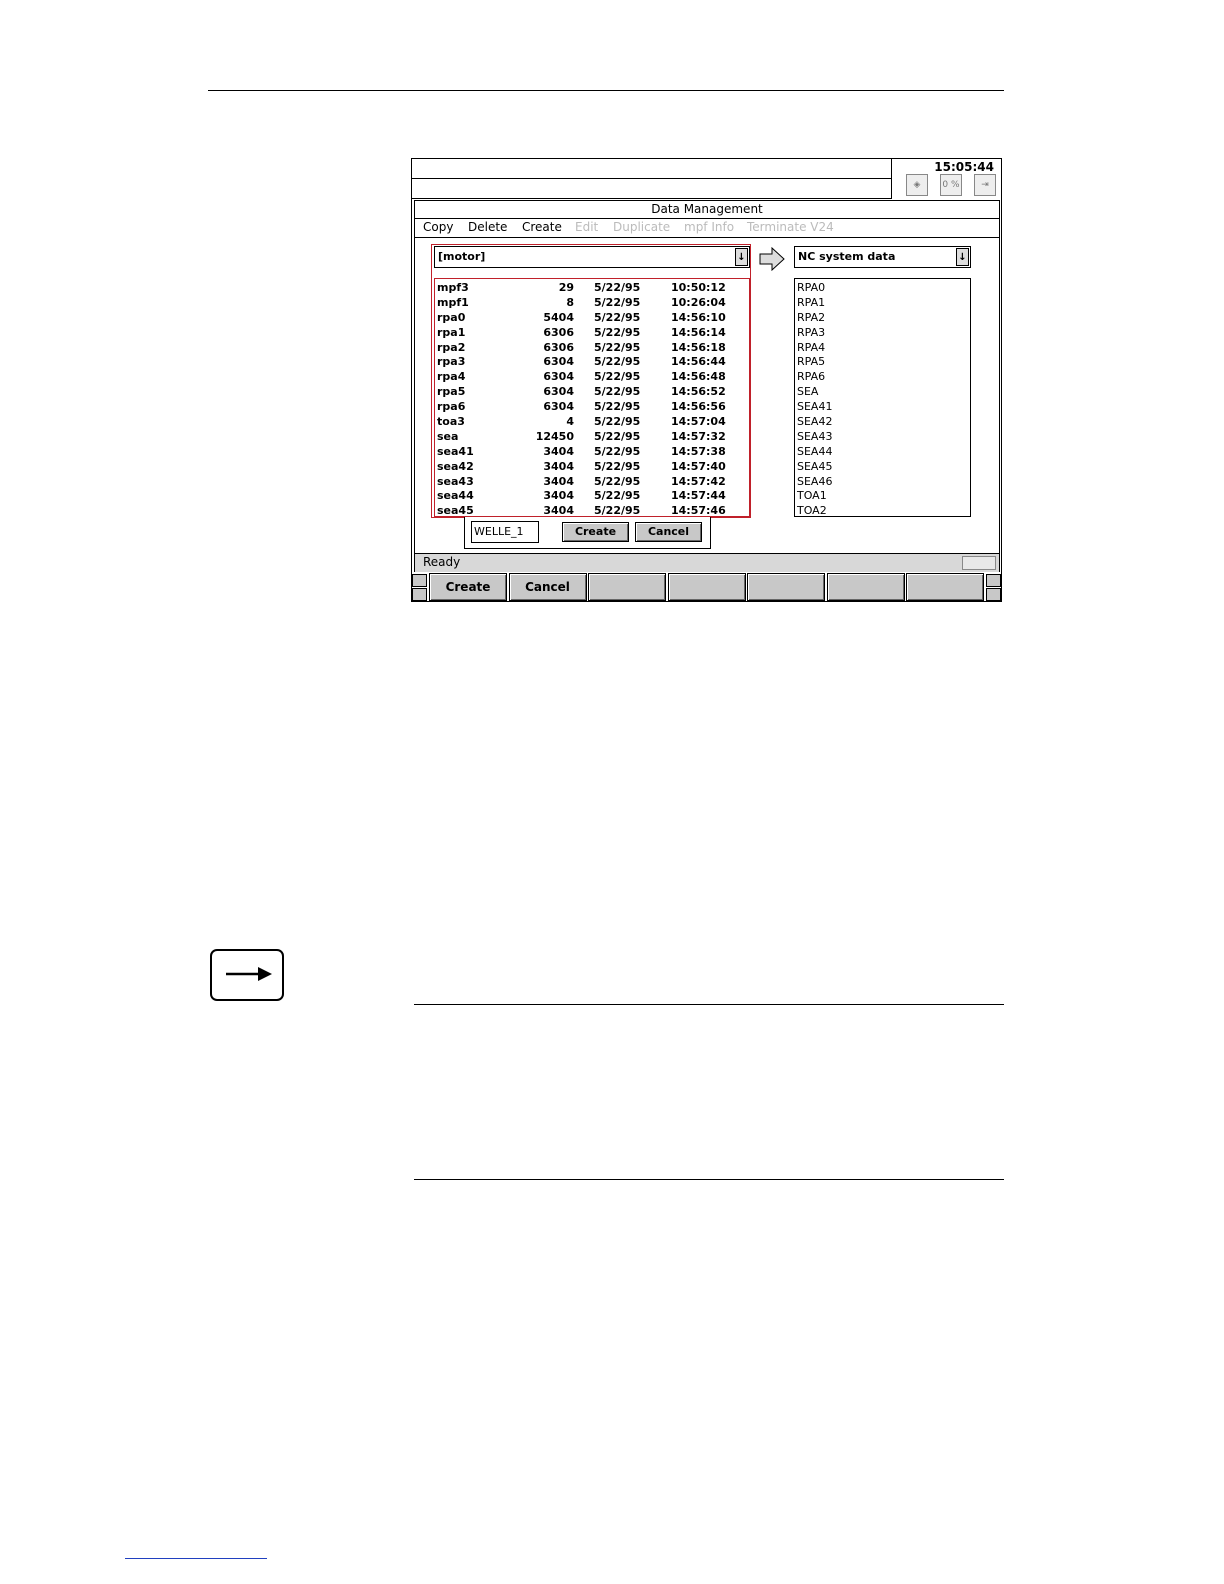 The width and height of the screenshot is (1224, 1584). Describe the element at coordinates (882, 317) in the screenshot. I see `list-item: RPA2` at that location.